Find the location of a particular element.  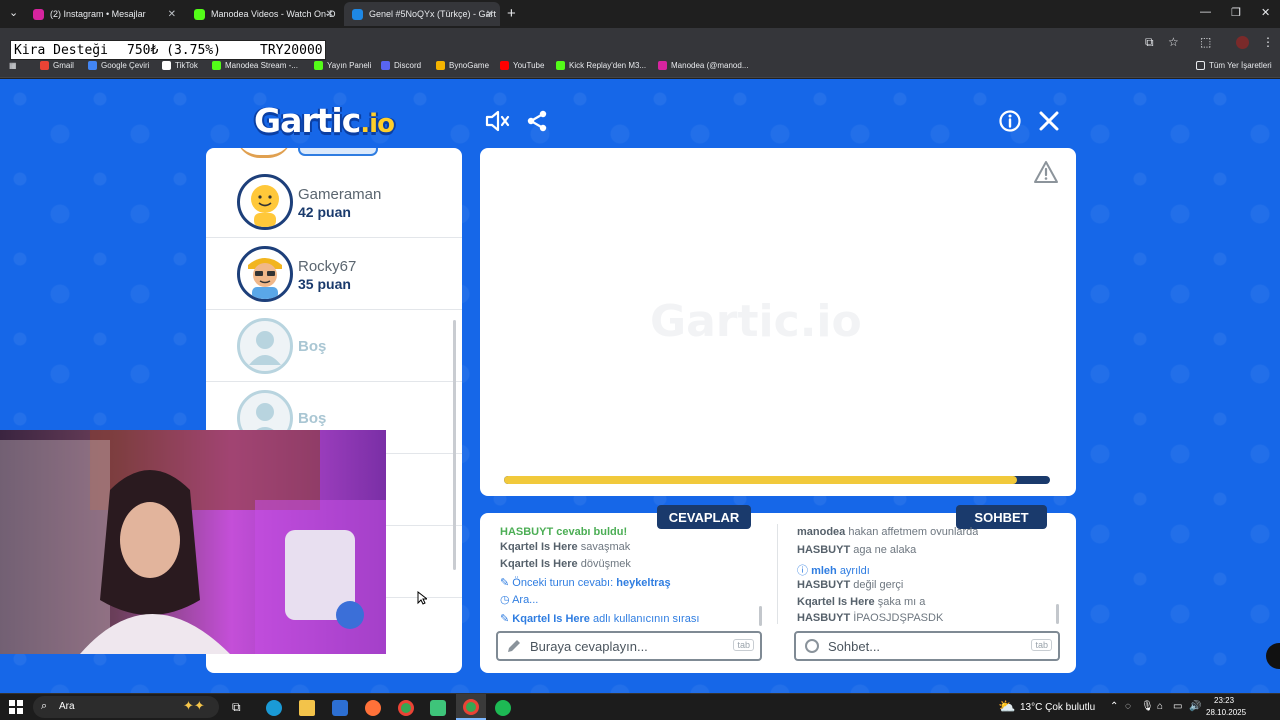

pencil-icon is located at coordinates (514, 646).